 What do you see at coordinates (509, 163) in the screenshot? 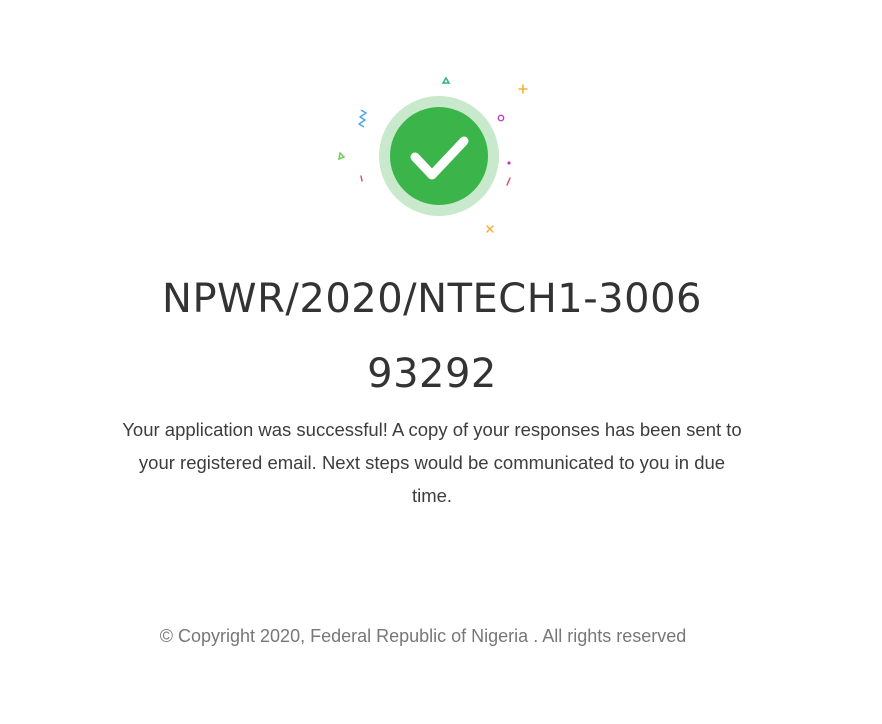
I see `confetti-dot-icon` at bounding box center [509, 163].